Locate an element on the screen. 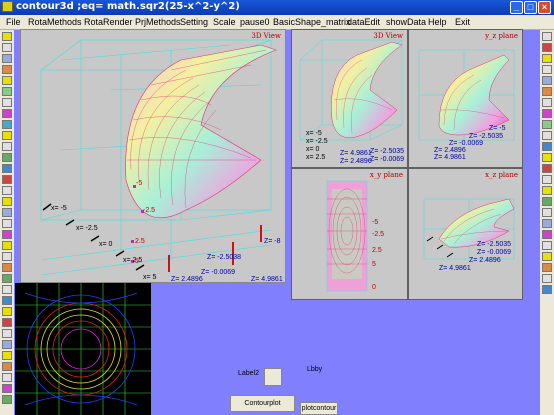 The width and height of the screenshot is (554, 415). main-view-title: 3D View is located at coordinates (266, 36).